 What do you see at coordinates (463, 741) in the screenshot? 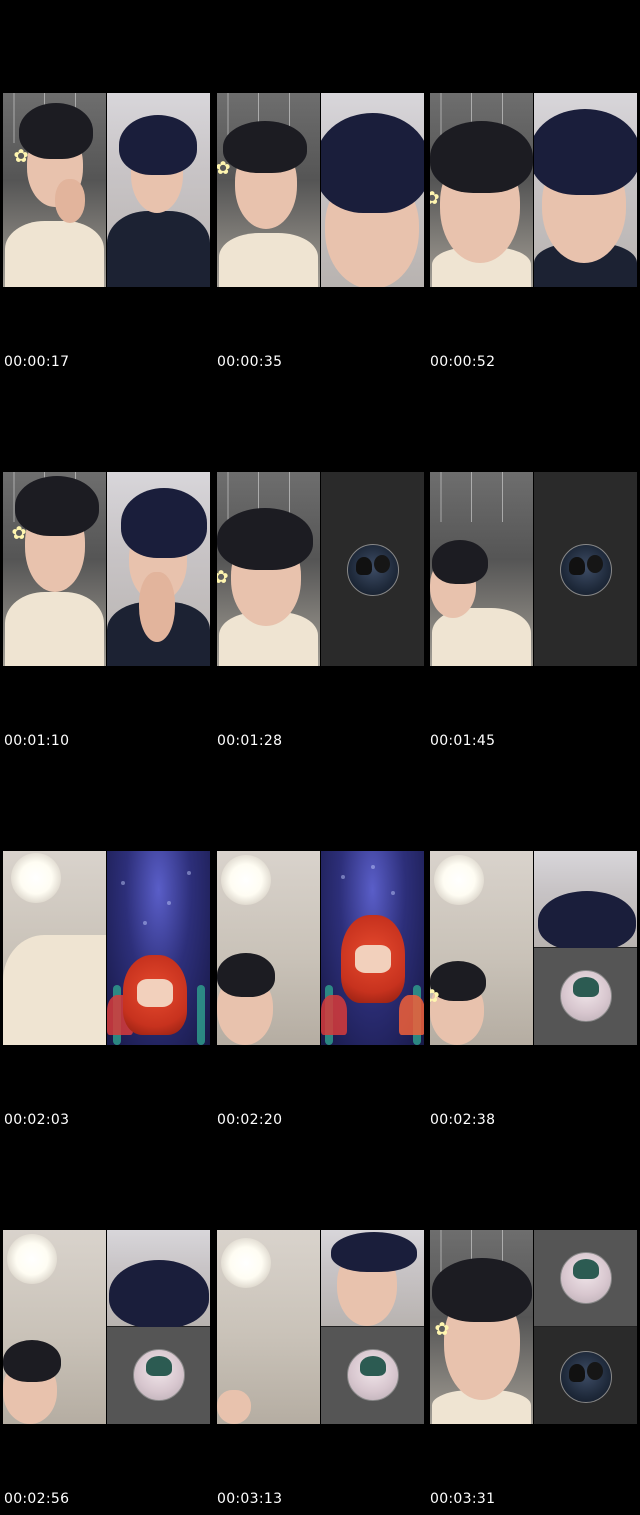
I see `timestamp: 00:01:45` at bounding box center [463, 741].